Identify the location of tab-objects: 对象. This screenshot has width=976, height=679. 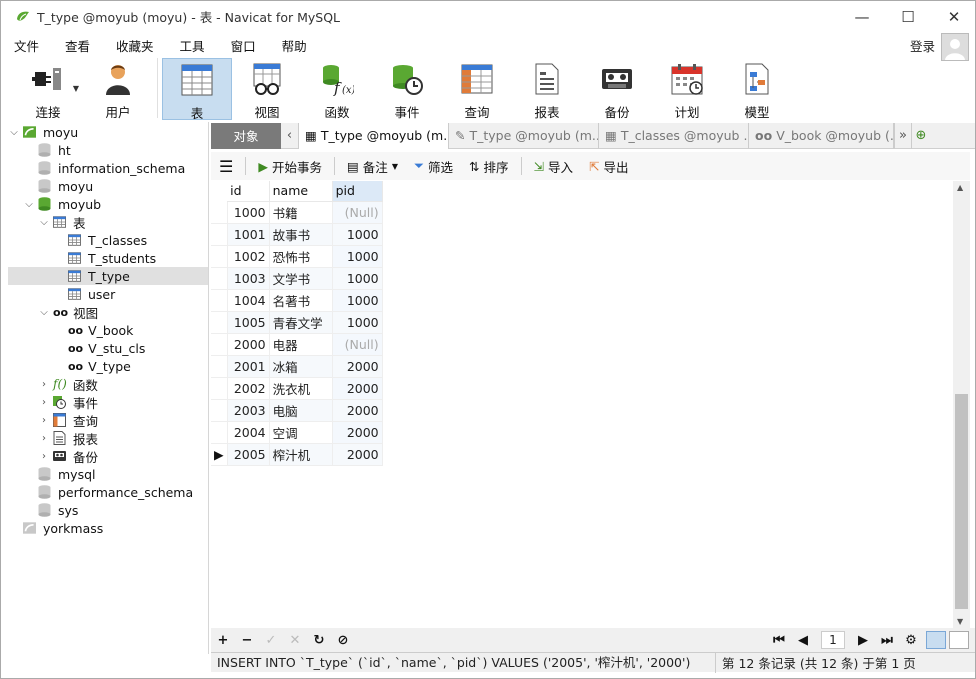
(246, 135).